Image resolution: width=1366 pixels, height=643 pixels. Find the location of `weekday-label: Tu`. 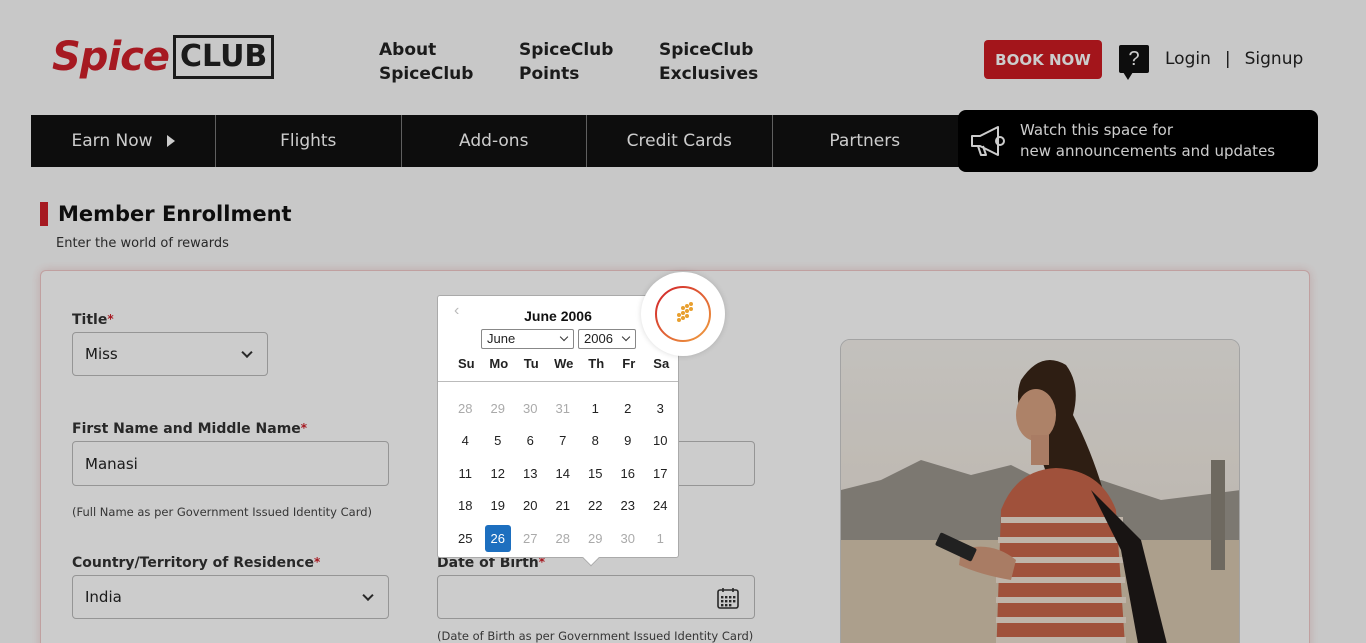

weekday-label: Tu is located at coordinates (531, 363).